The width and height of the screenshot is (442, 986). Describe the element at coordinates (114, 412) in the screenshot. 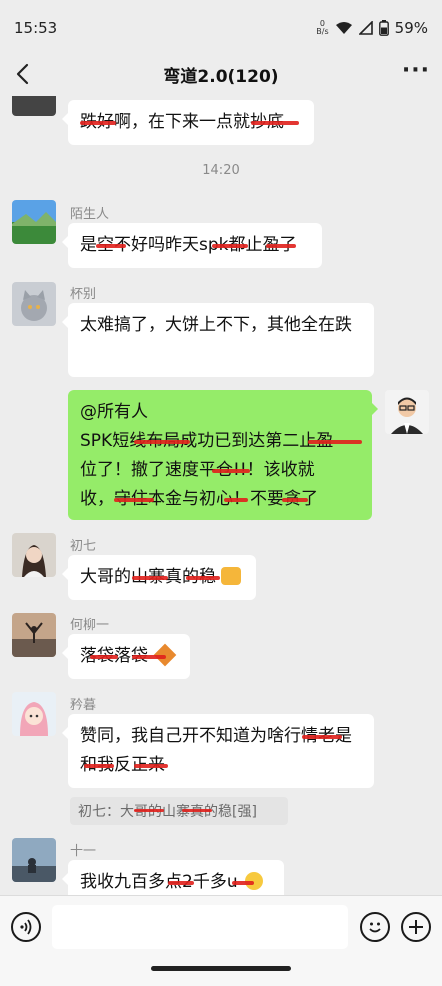

I see `message-line: @所有人` at that location.